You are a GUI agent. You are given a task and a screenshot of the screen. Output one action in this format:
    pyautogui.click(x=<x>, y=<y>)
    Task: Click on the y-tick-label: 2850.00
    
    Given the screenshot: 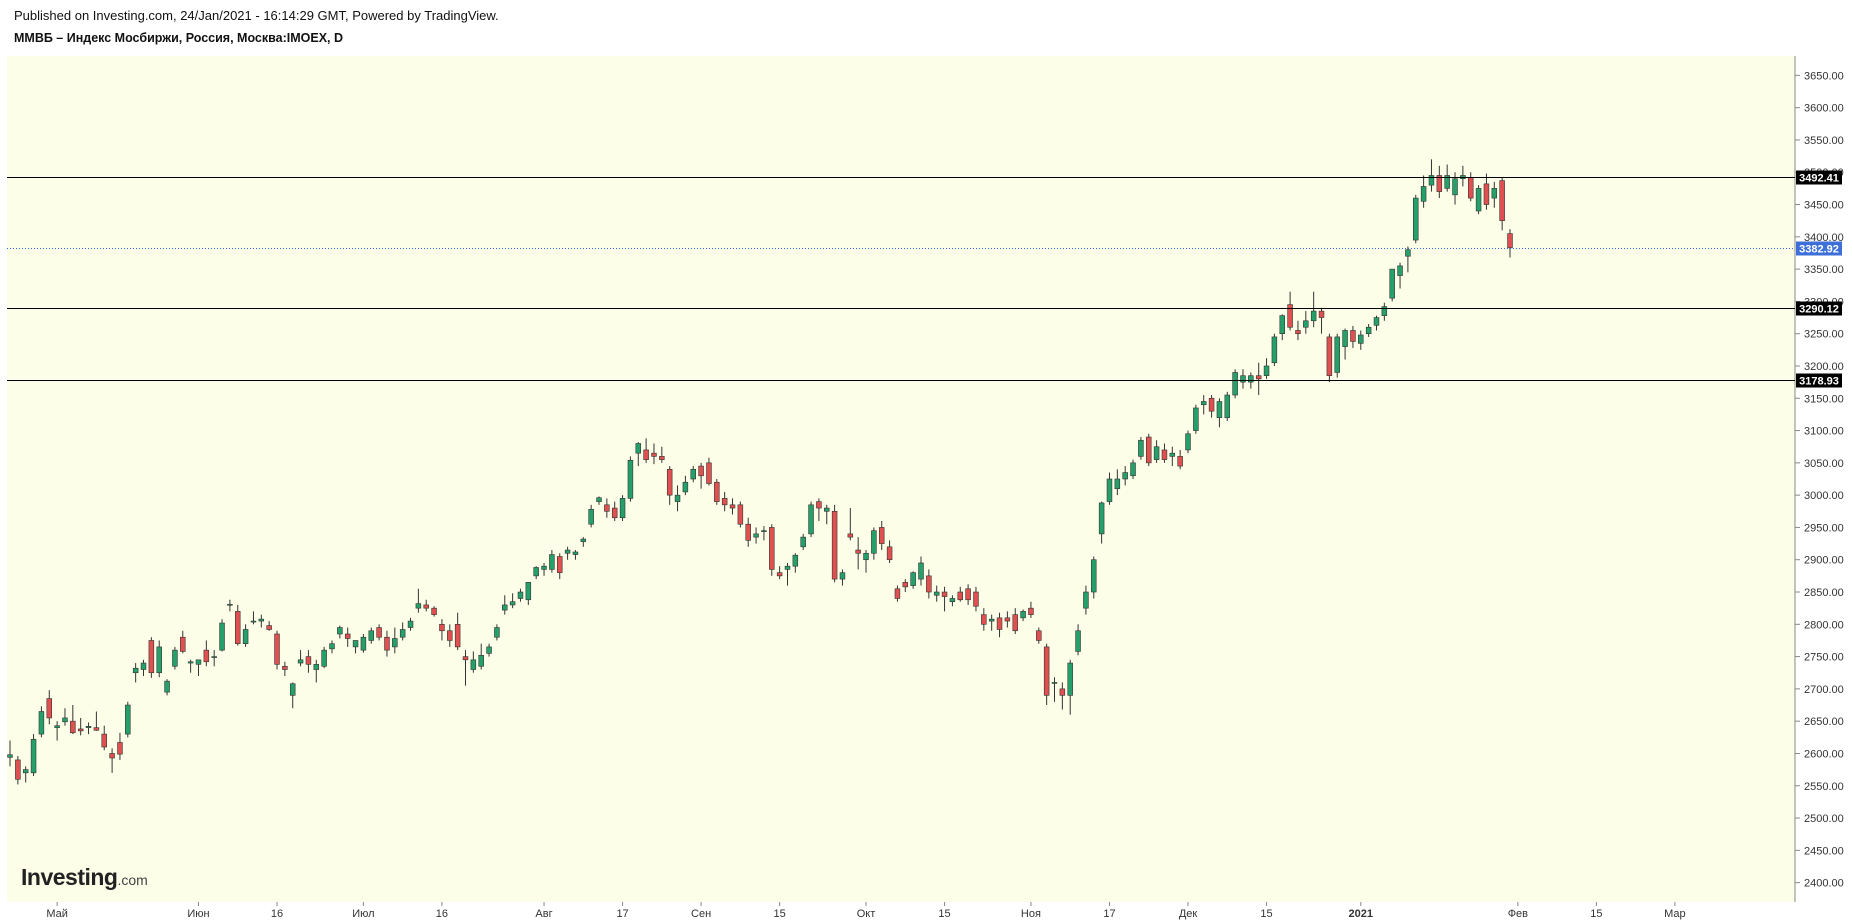 What is the action you would take?
    pyautogui.click(x=1824, y=593)
    